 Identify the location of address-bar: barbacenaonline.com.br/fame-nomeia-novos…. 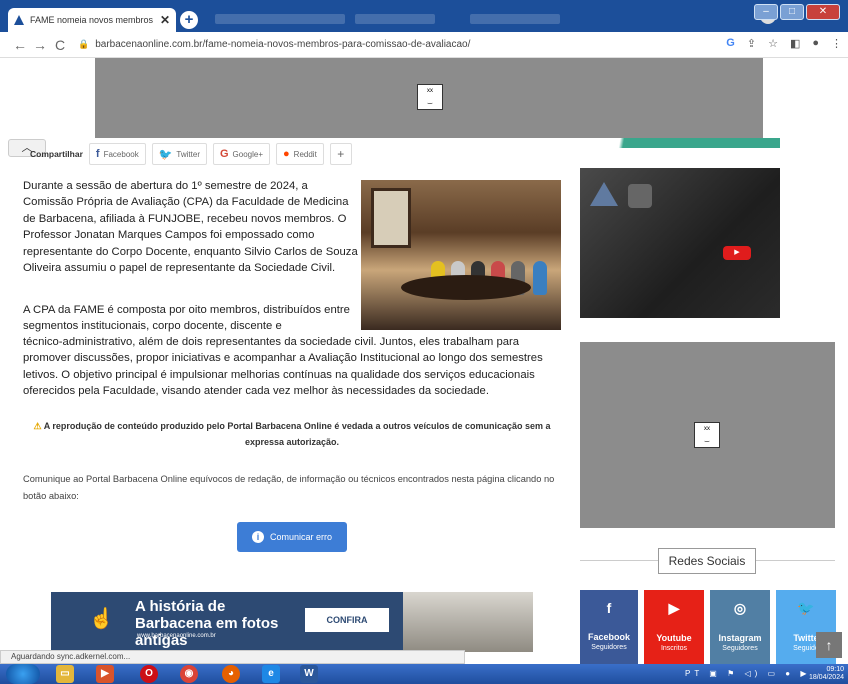
(282, 44).